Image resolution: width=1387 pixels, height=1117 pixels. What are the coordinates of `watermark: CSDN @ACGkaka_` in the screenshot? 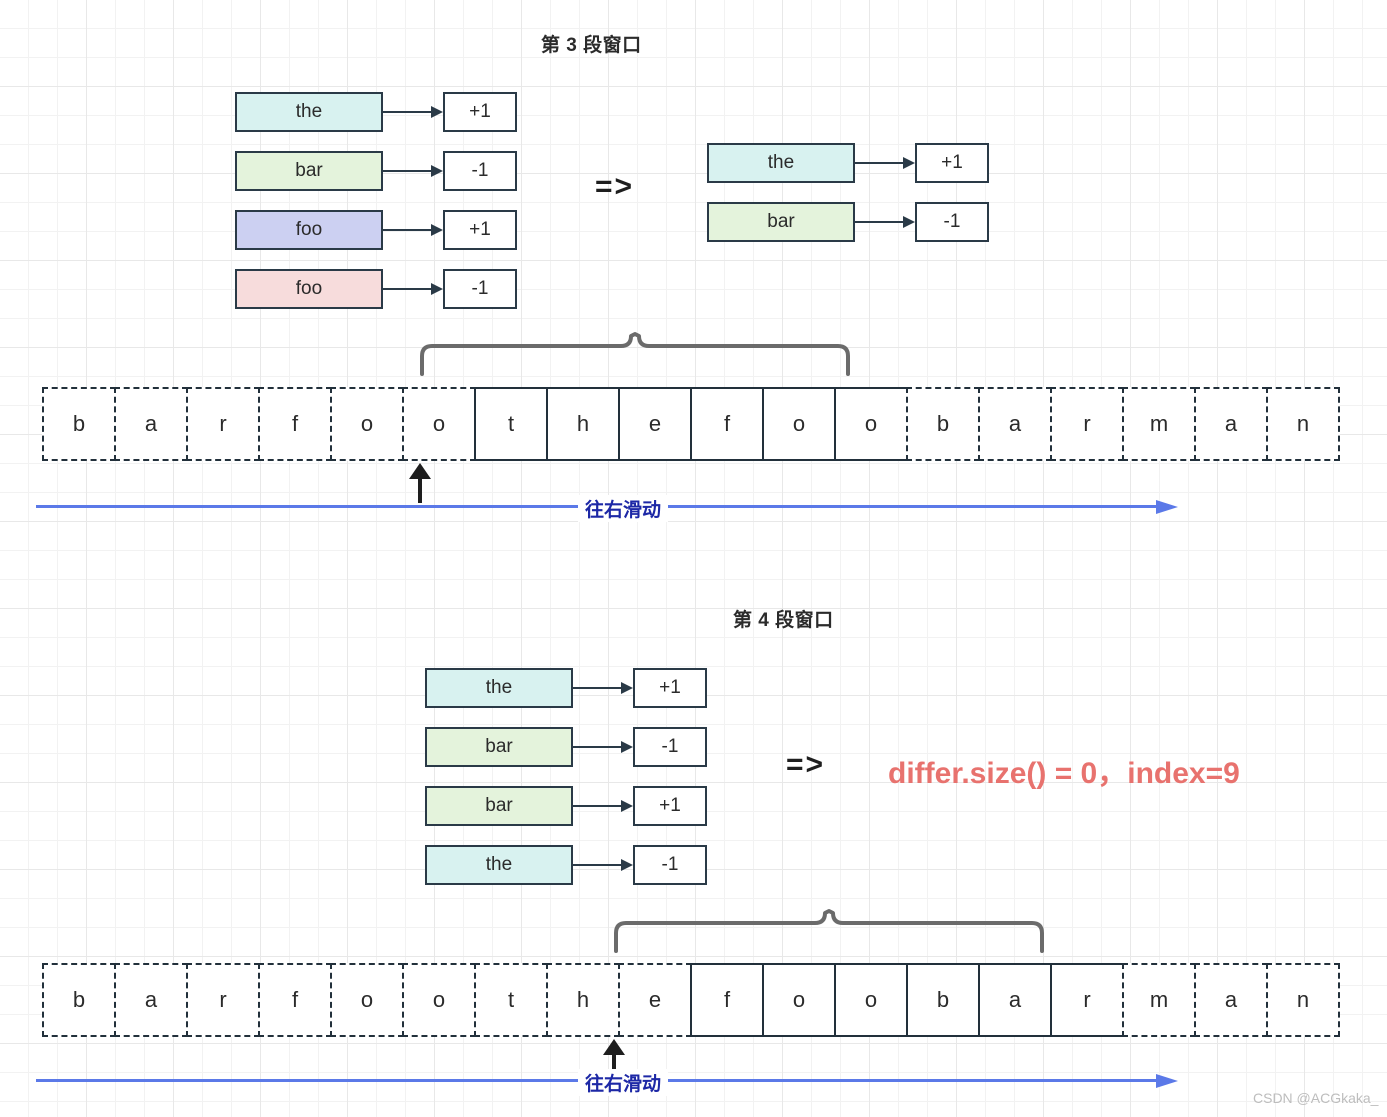 It's located at (1316, 1098).